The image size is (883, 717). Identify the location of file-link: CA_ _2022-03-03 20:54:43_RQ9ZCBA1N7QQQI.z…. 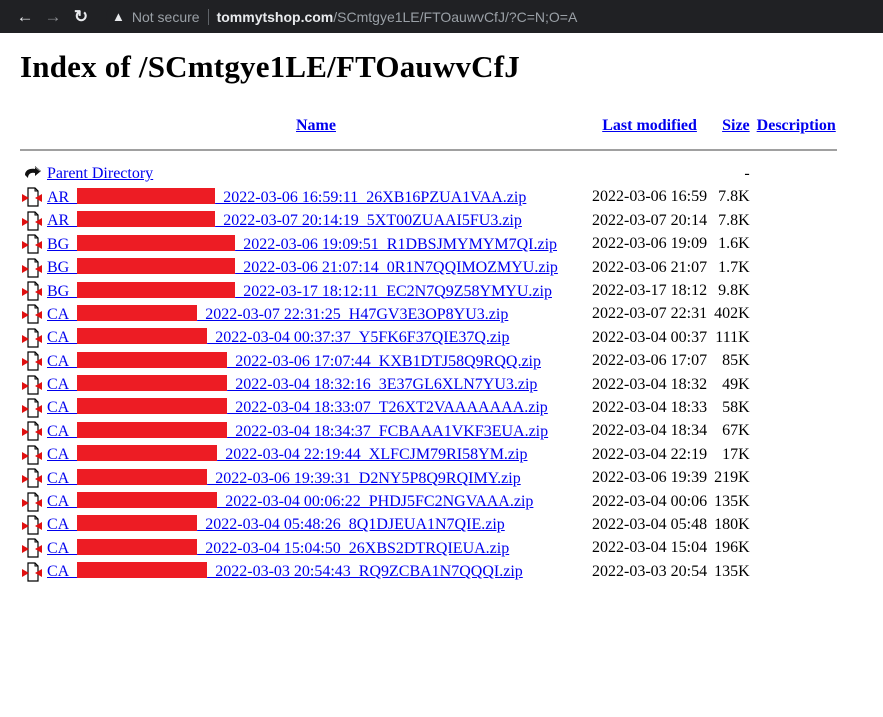
(285, 571).